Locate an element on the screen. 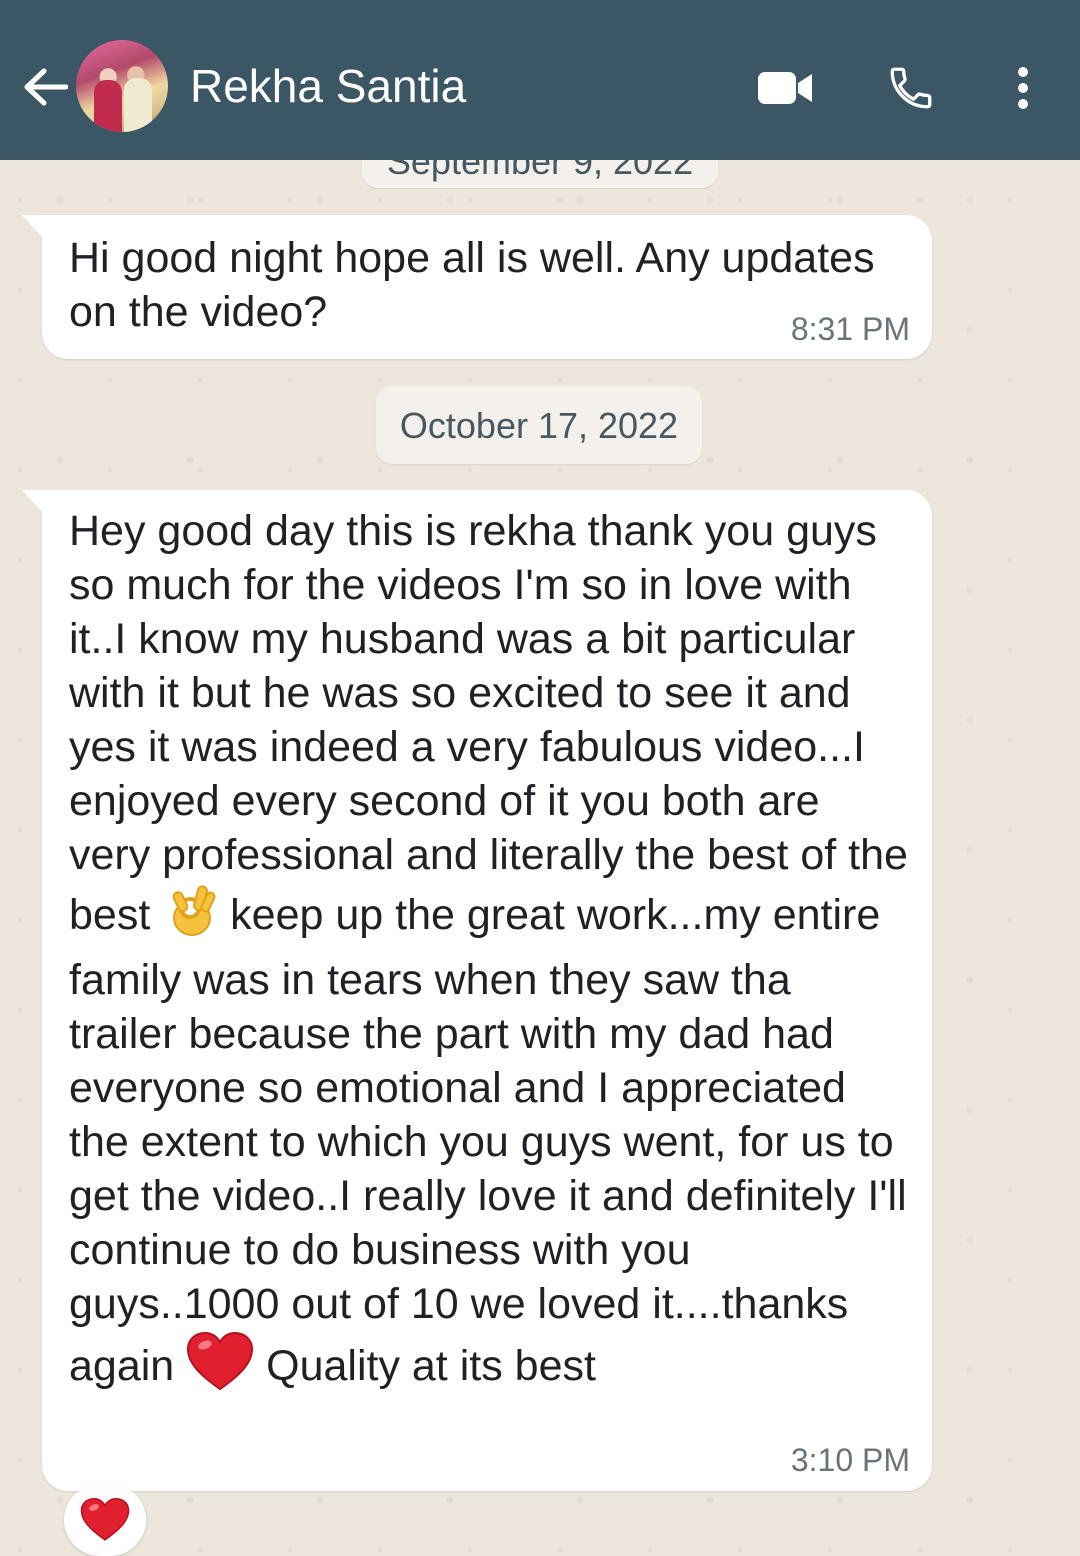 The width and height of the screenshot is (1080, 1556). avatar is located at coordinates (122, 86).